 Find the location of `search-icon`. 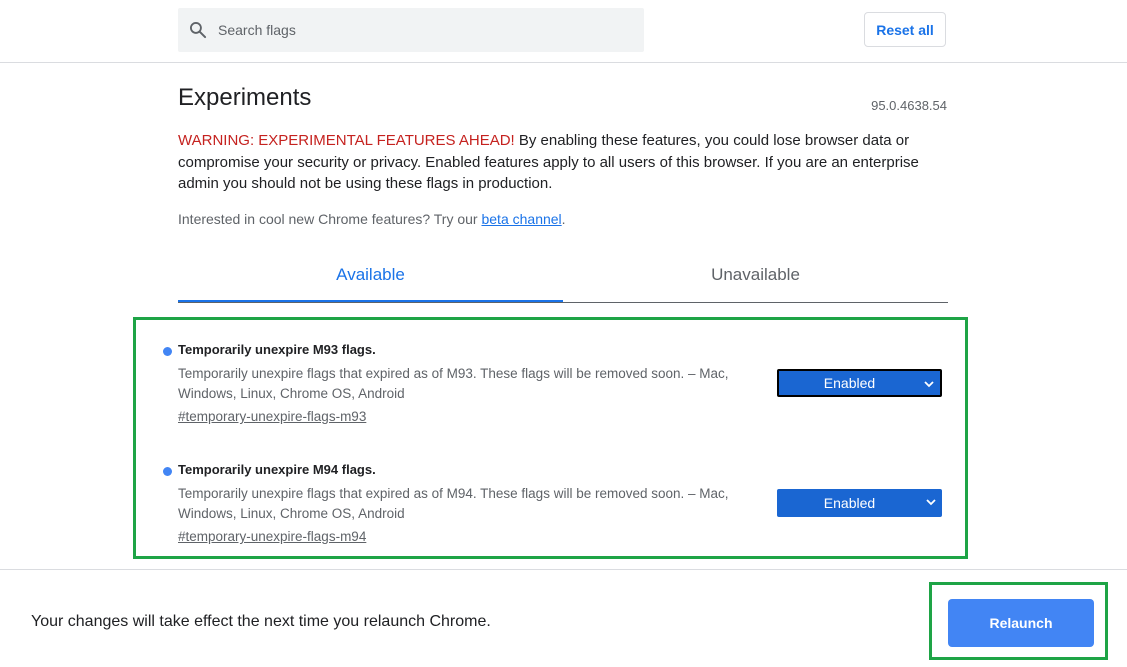

search-icon is located at coordinates (198, 30).